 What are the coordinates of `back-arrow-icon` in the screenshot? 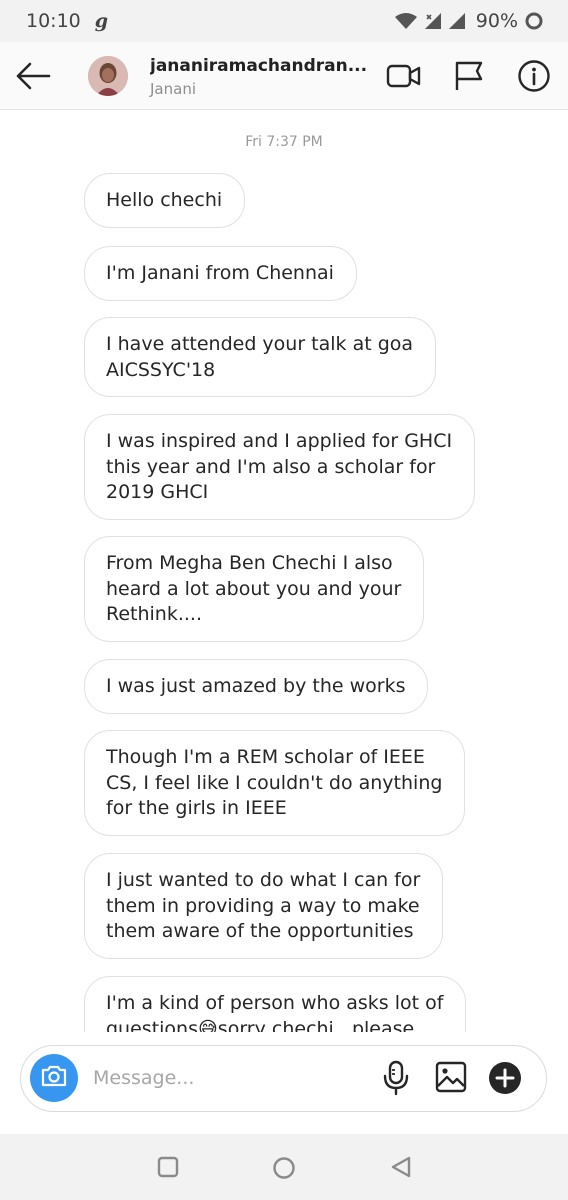 It's located at (33, 80).